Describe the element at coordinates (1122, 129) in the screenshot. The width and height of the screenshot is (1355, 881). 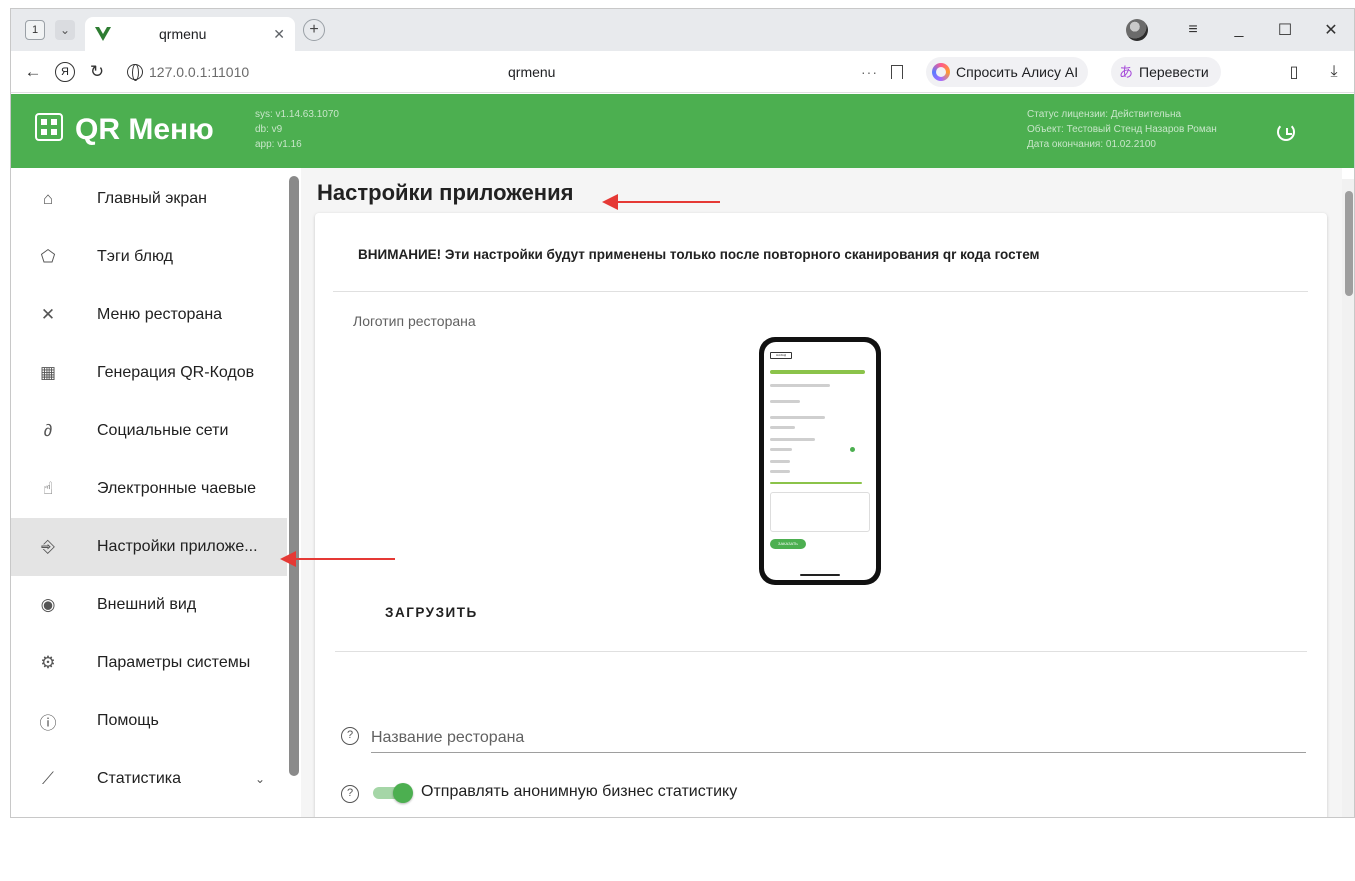
I see `license-object: Объект: Тестовый Стенд Назаров Роман` at that location.